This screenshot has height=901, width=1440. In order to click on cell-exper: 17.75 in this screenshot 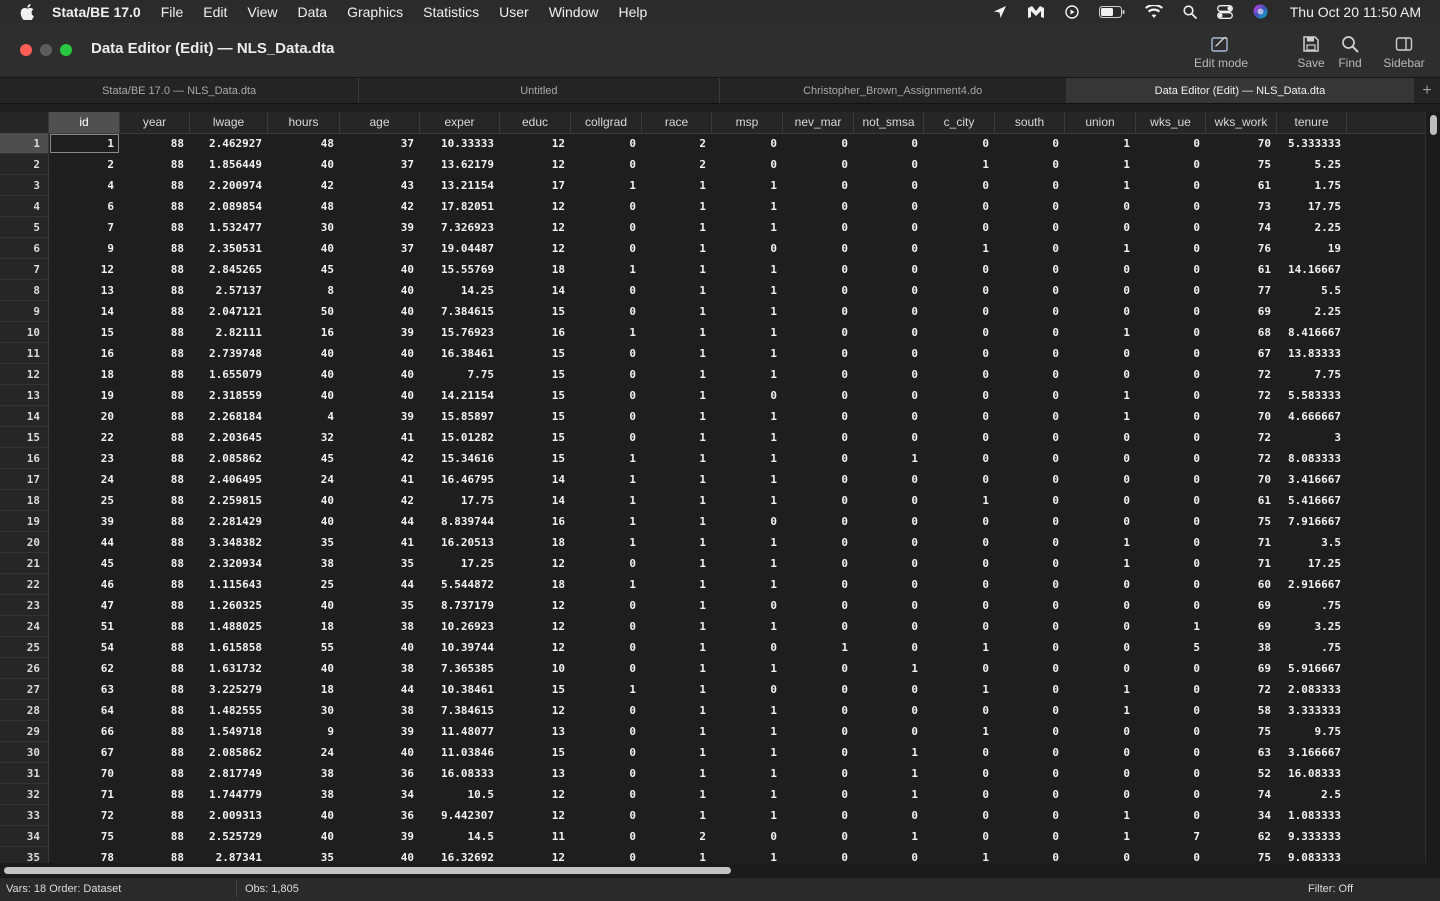, I will do `click(460, 500)`.